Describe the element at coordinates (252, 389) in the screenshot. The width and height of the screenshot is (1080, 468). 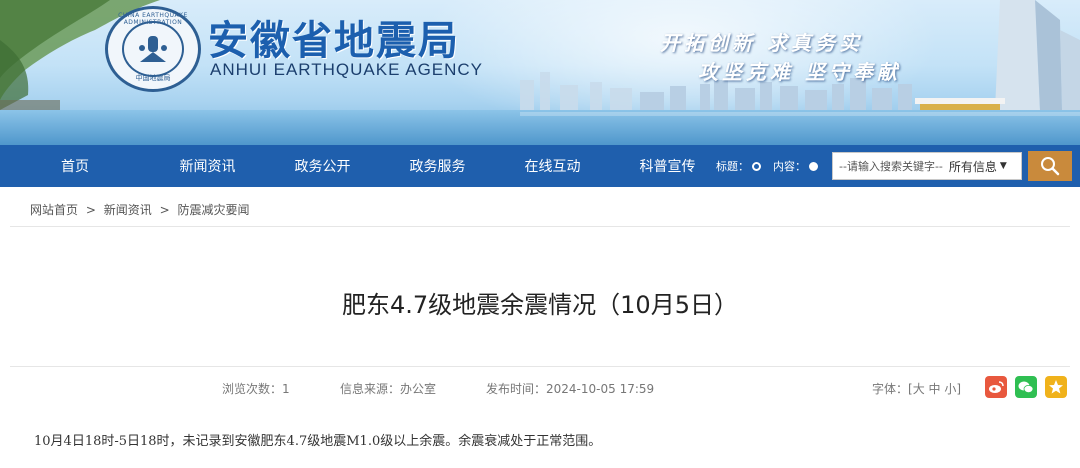
I see `views-label: 浏览次数：` at that location.